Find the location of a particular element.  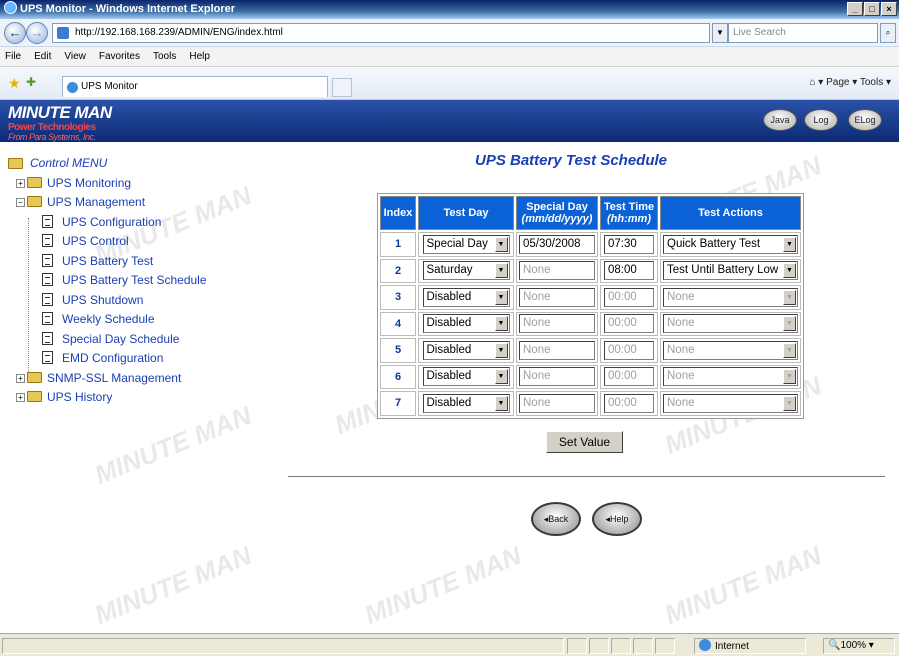

menu-tools: Tools is located at coordinates (164, 56).